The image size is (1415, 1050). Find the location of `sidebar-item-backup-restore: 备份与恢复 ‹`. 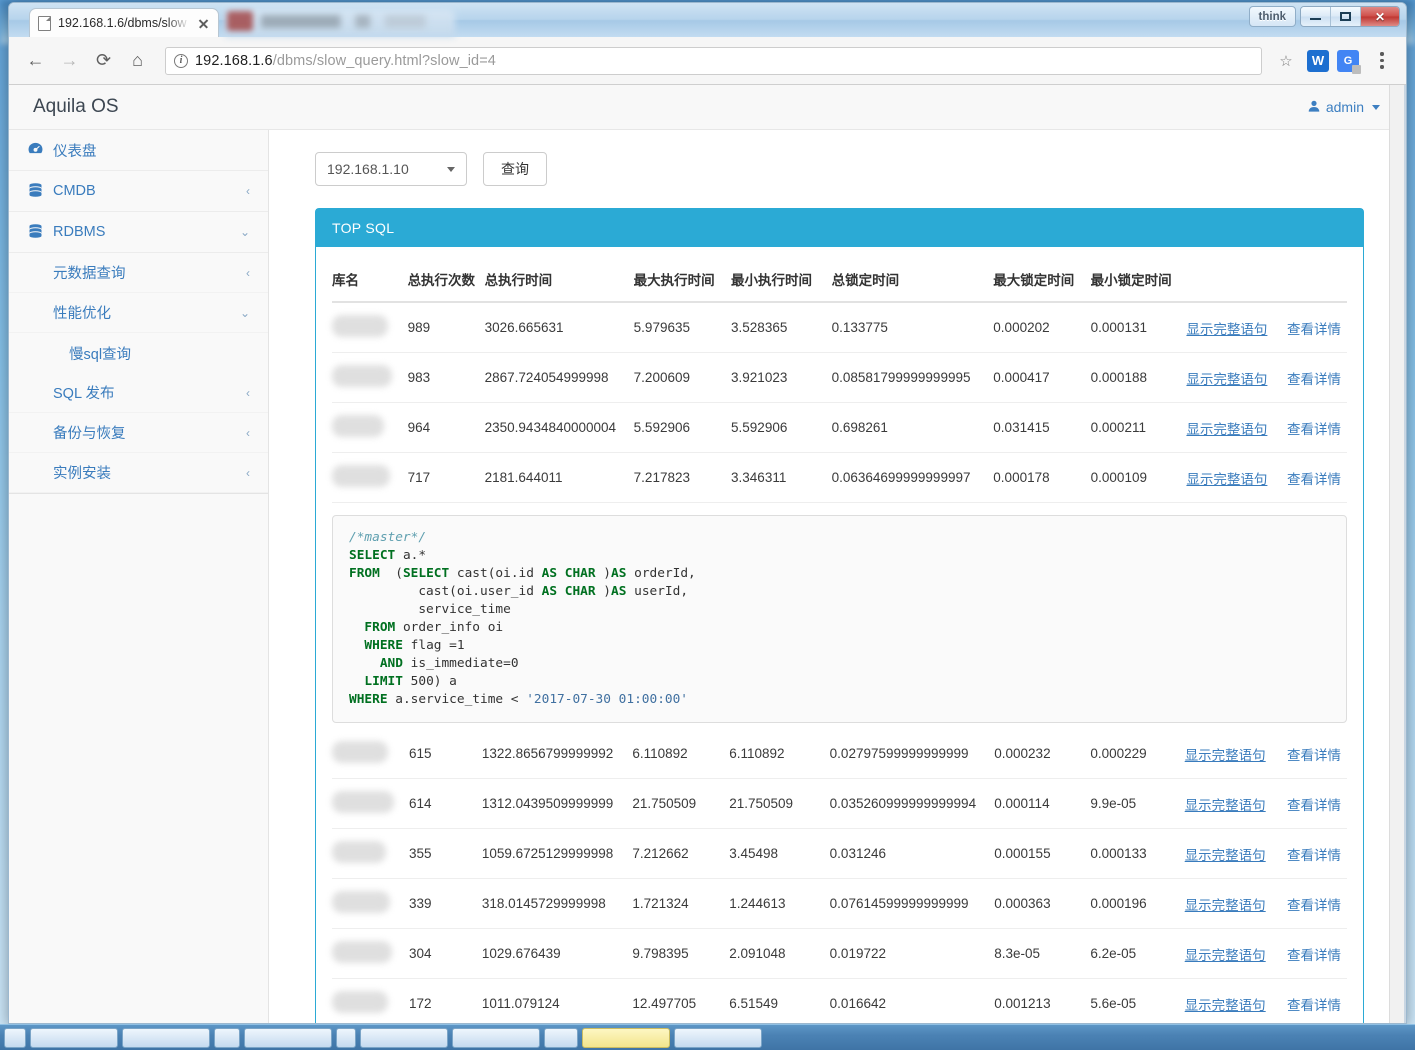

sidebar-item-backup-restore: 备份与恢复 ‹ is located at coordinates (138, 433).